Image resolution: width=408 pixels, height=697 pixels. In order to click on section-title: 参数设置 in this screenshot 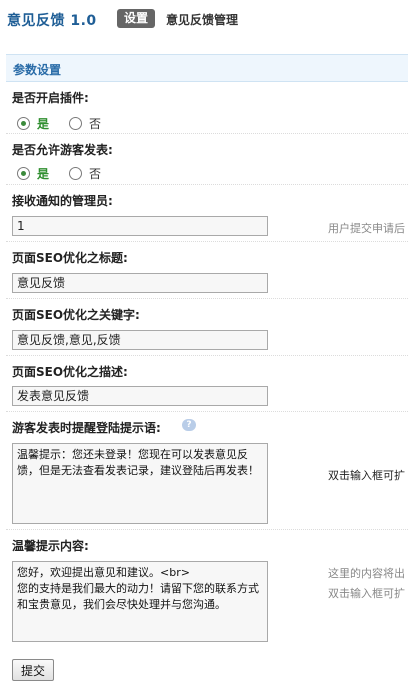, I will do `click(37, 70)`.